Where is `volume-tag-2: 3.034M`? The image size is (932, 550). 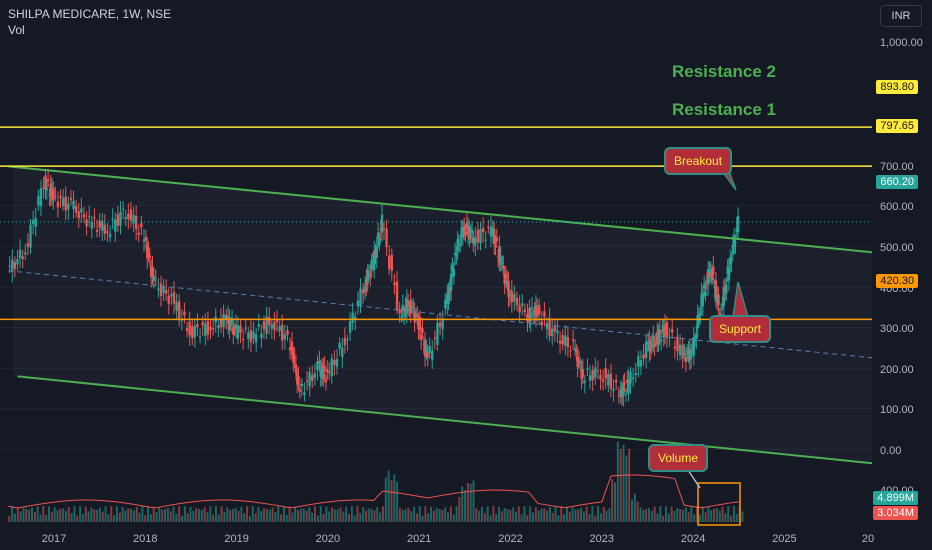
volume-tag-2: 3.034M is located at coordinates (895, 513).